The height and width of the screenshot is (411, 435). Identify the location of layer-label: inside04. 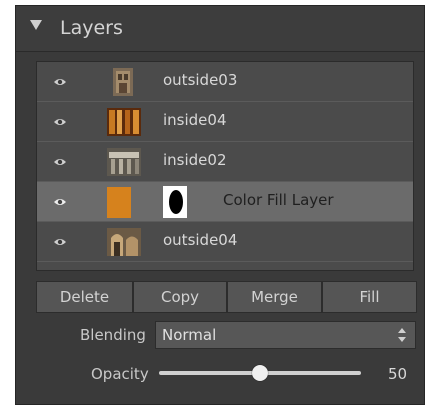
(195, 120).